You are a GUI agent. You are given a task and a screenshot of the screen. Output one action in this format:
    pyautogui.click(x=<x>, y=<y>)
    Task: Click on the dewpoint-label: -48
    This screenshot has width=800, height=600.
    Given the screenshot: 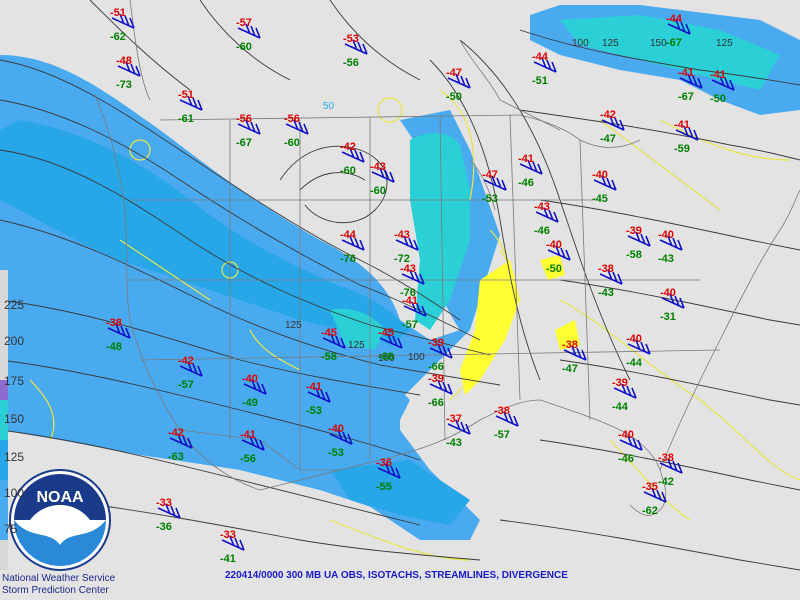 What is the action you would take?
    pyautogui.click(x=114, y=347)
    